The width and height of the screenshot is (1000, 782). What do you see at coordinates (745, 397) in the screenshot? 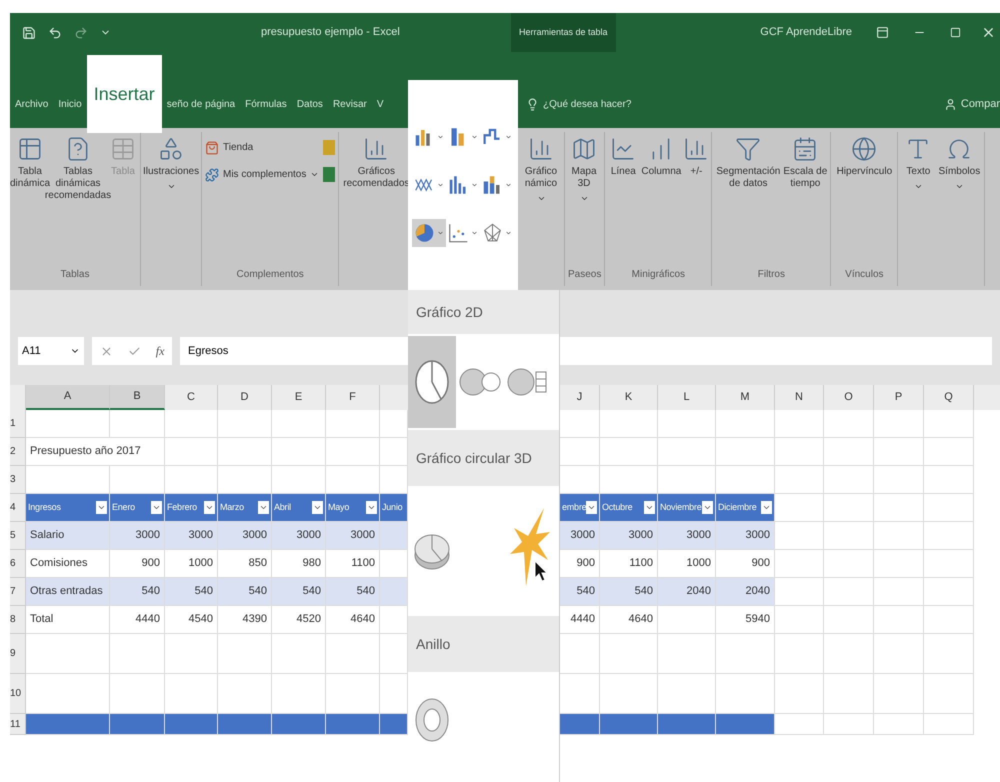
I see `column-header: M` at bounding box center [745, 397].